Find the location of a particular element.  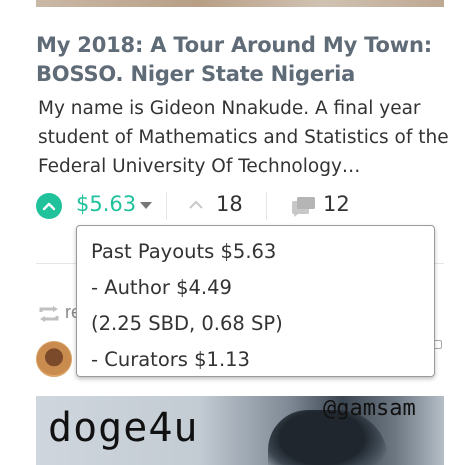

payout-popup-line: (2.25 SBD, 0.68 SP) is located at coordinates (187, 323).